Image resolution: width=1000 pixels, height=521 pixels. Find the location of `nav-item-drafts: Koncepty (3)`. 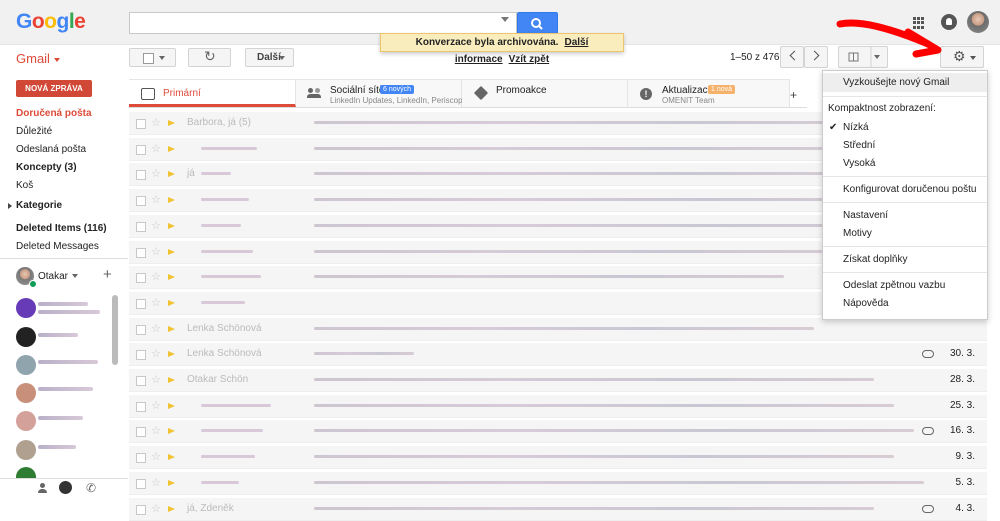

nav-item-drafts: Koncepty (3) is located at coordinates (46, 167).